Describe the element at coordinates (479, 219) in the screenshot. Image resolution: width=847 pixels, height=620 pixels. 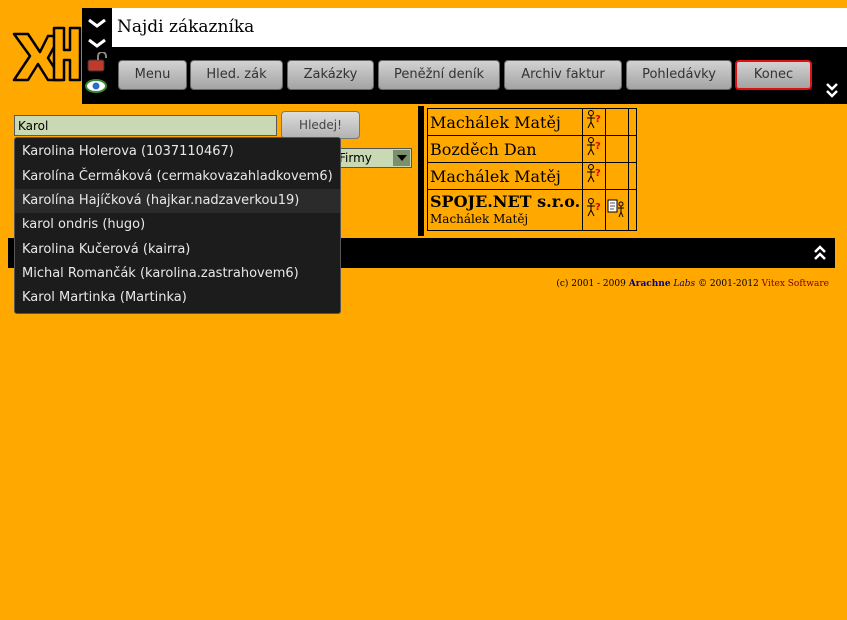
I see `firm-contact: Machálek Matěj` at that location.